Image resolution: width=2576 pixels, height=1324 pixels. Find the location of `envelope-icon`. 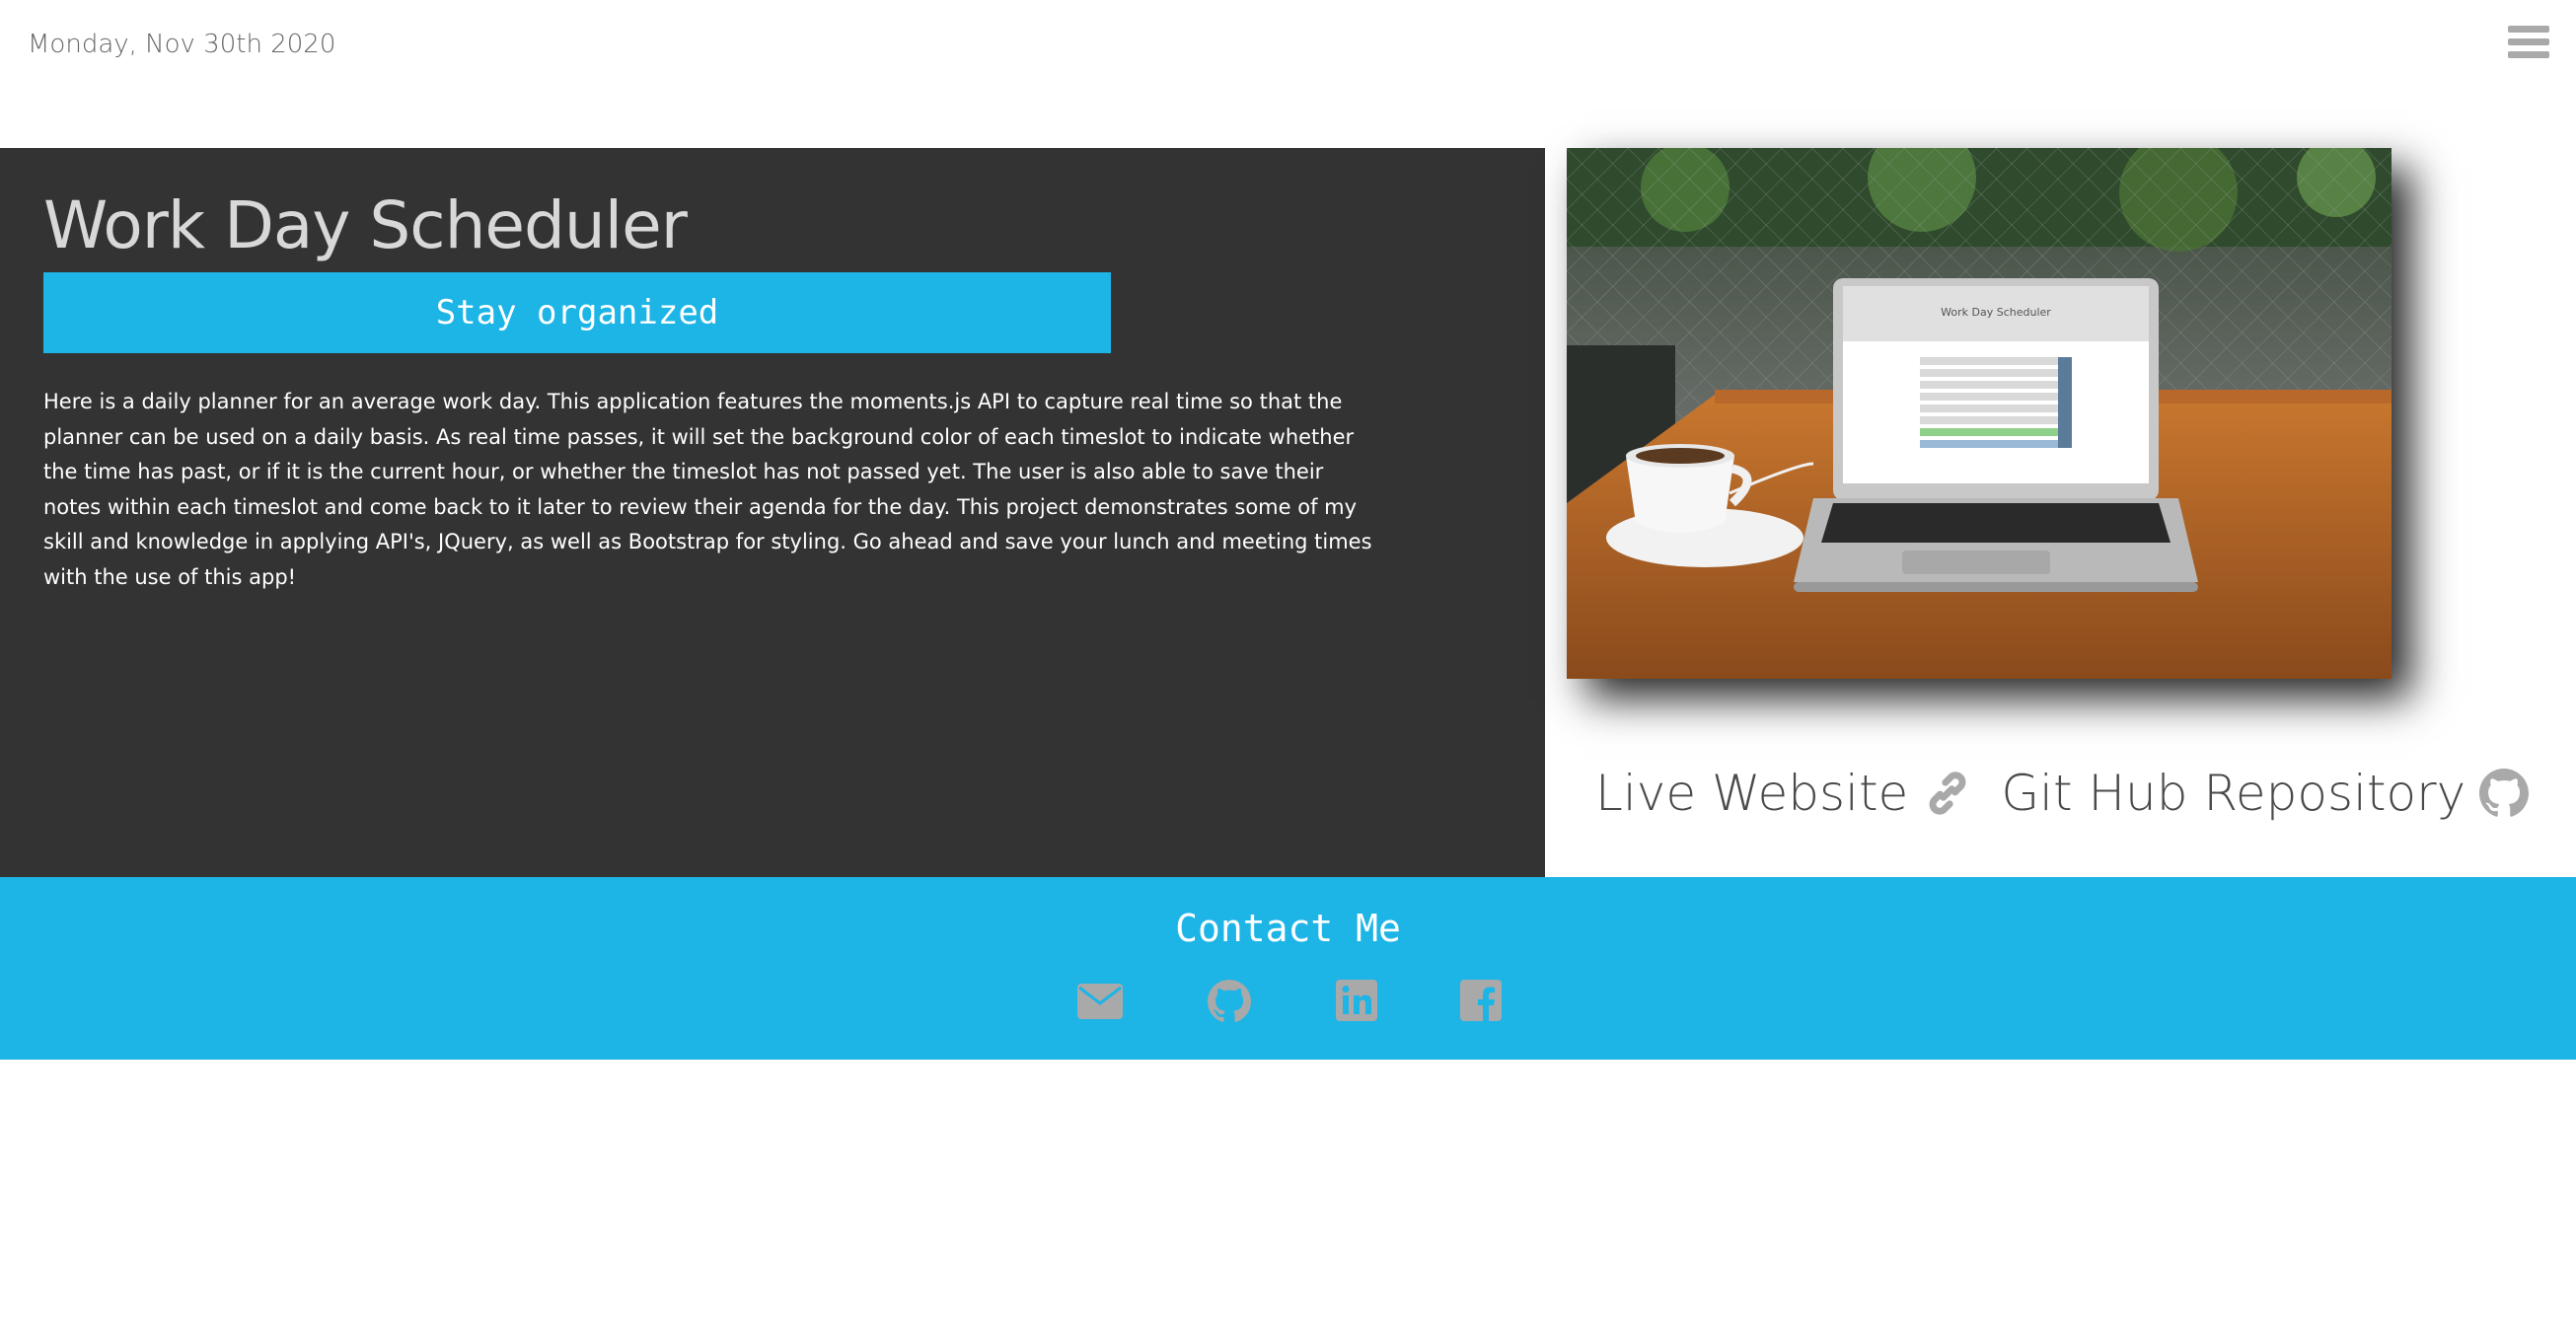

envelope-icon is located at coordinates (1100, 1004).